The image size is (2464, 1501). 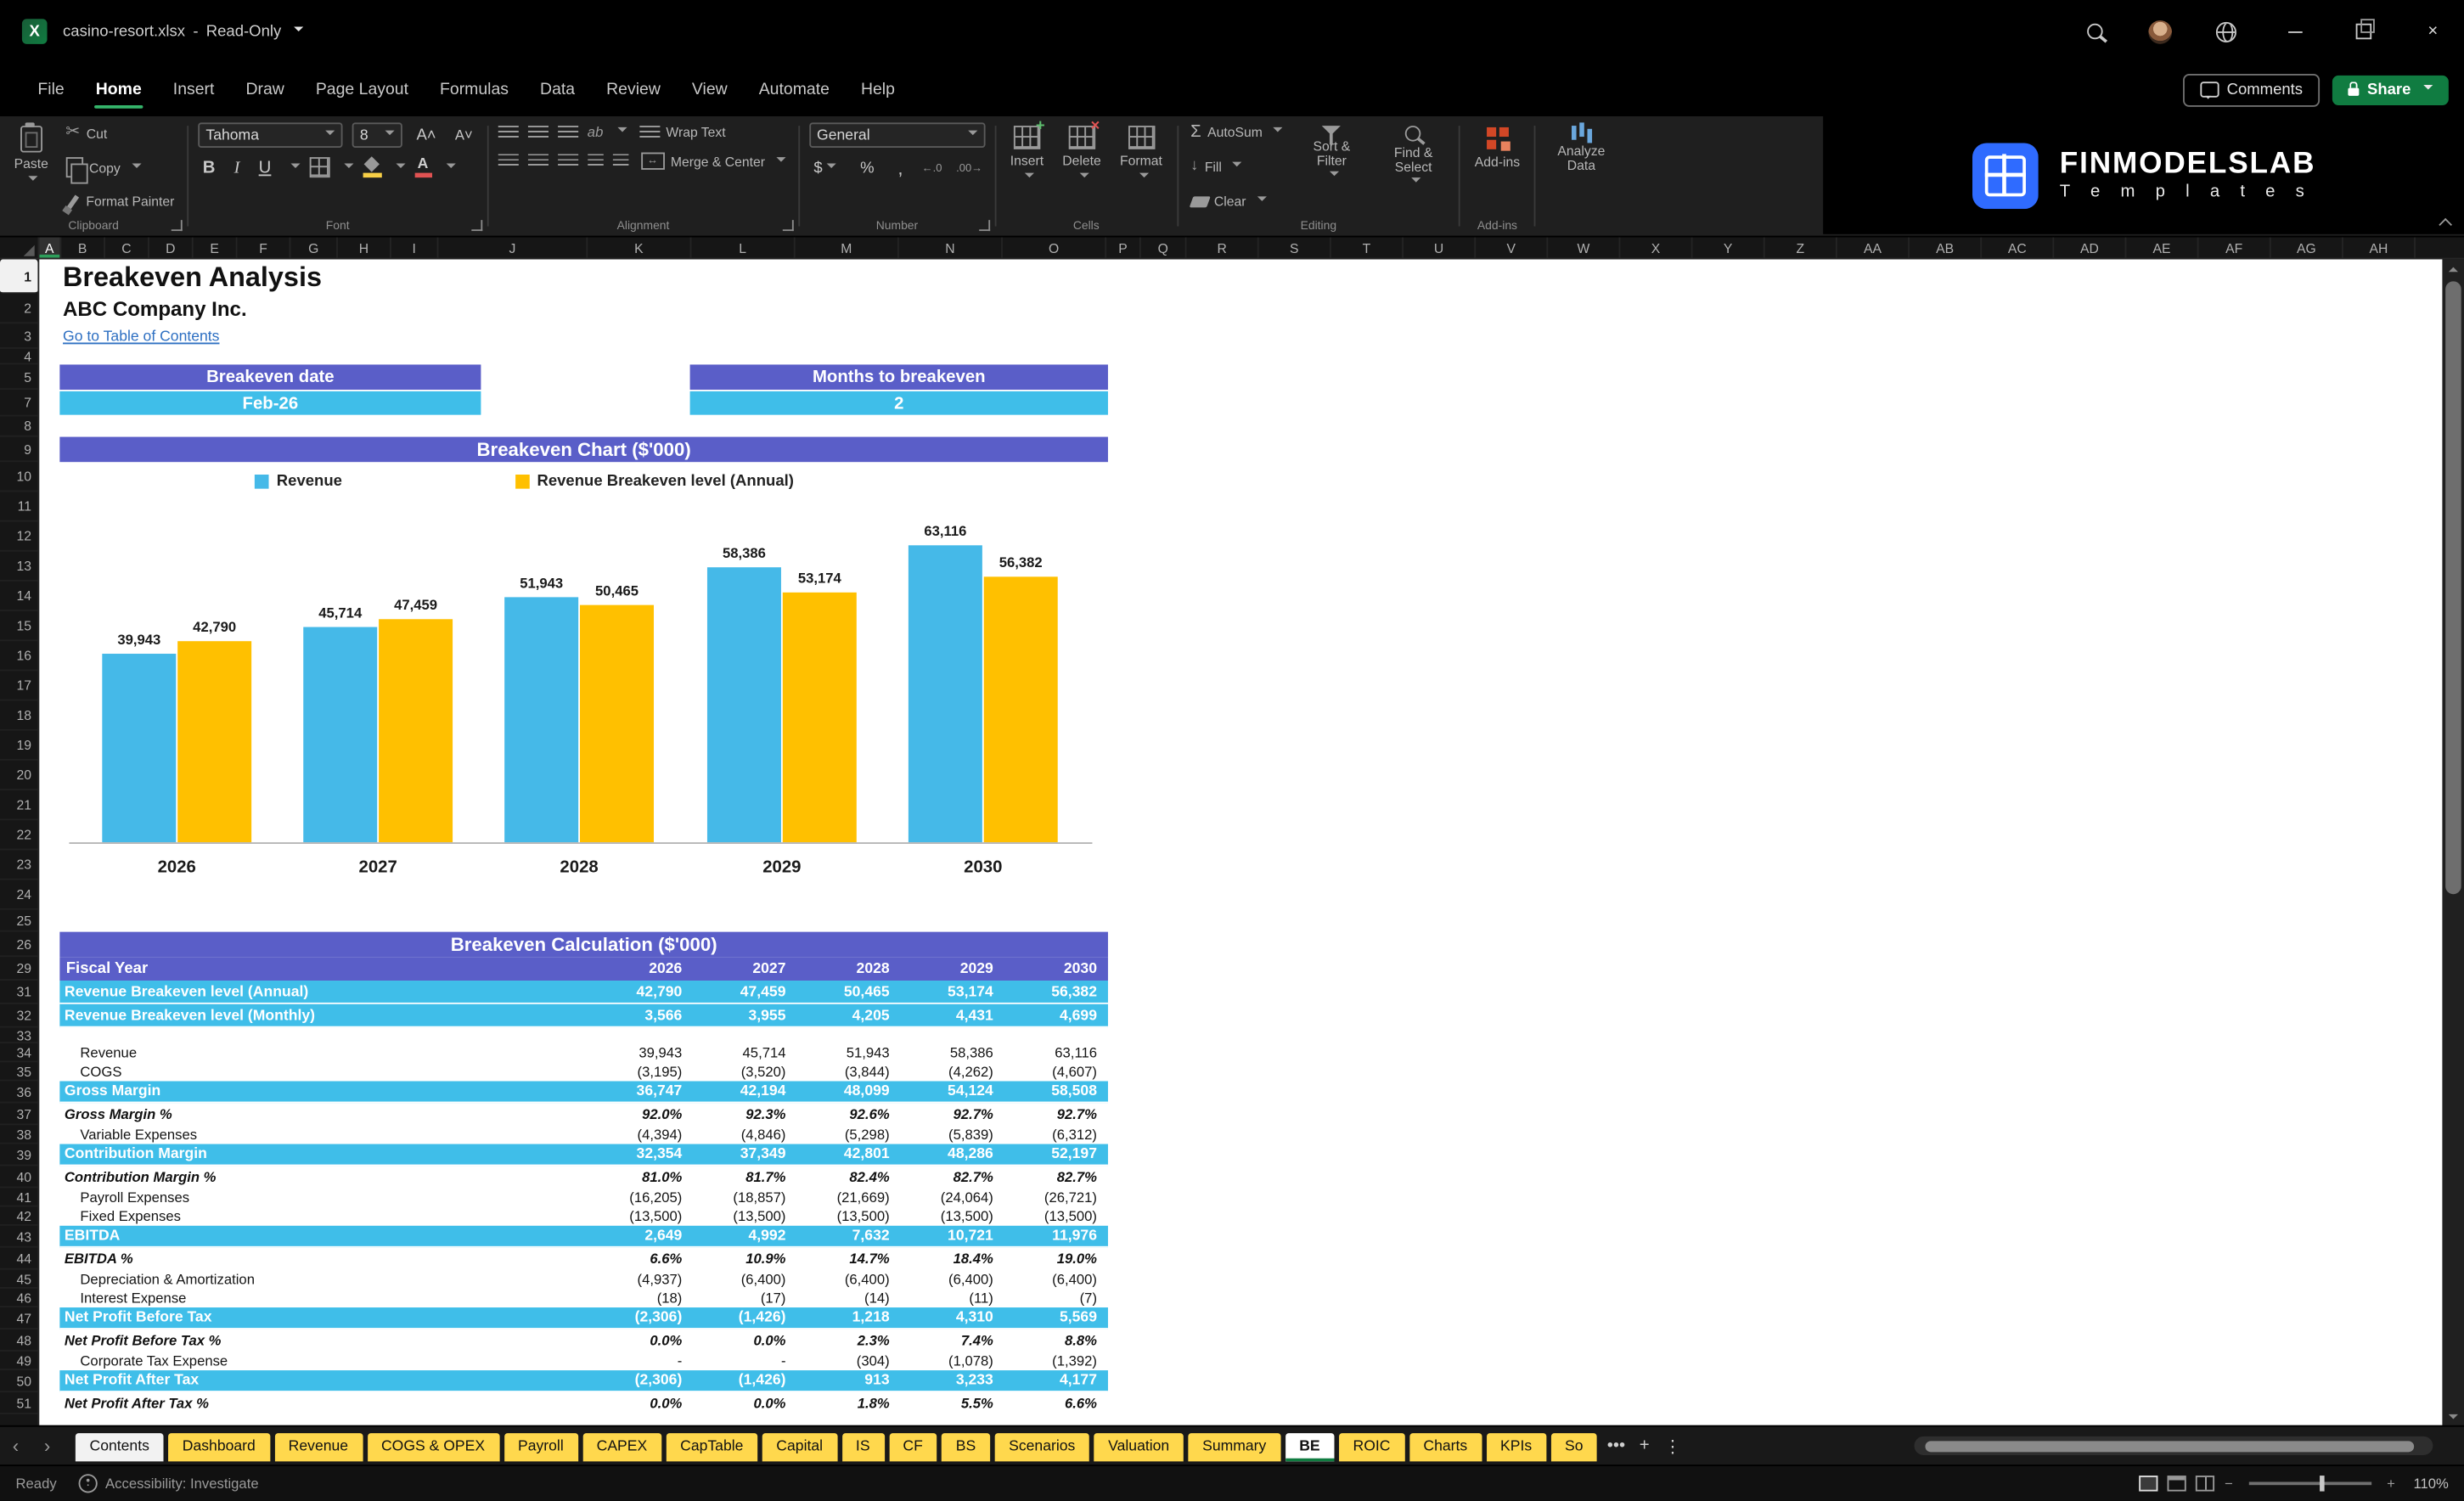 I want to click on sheet-tab: IS, so click(x=863, y=1447).